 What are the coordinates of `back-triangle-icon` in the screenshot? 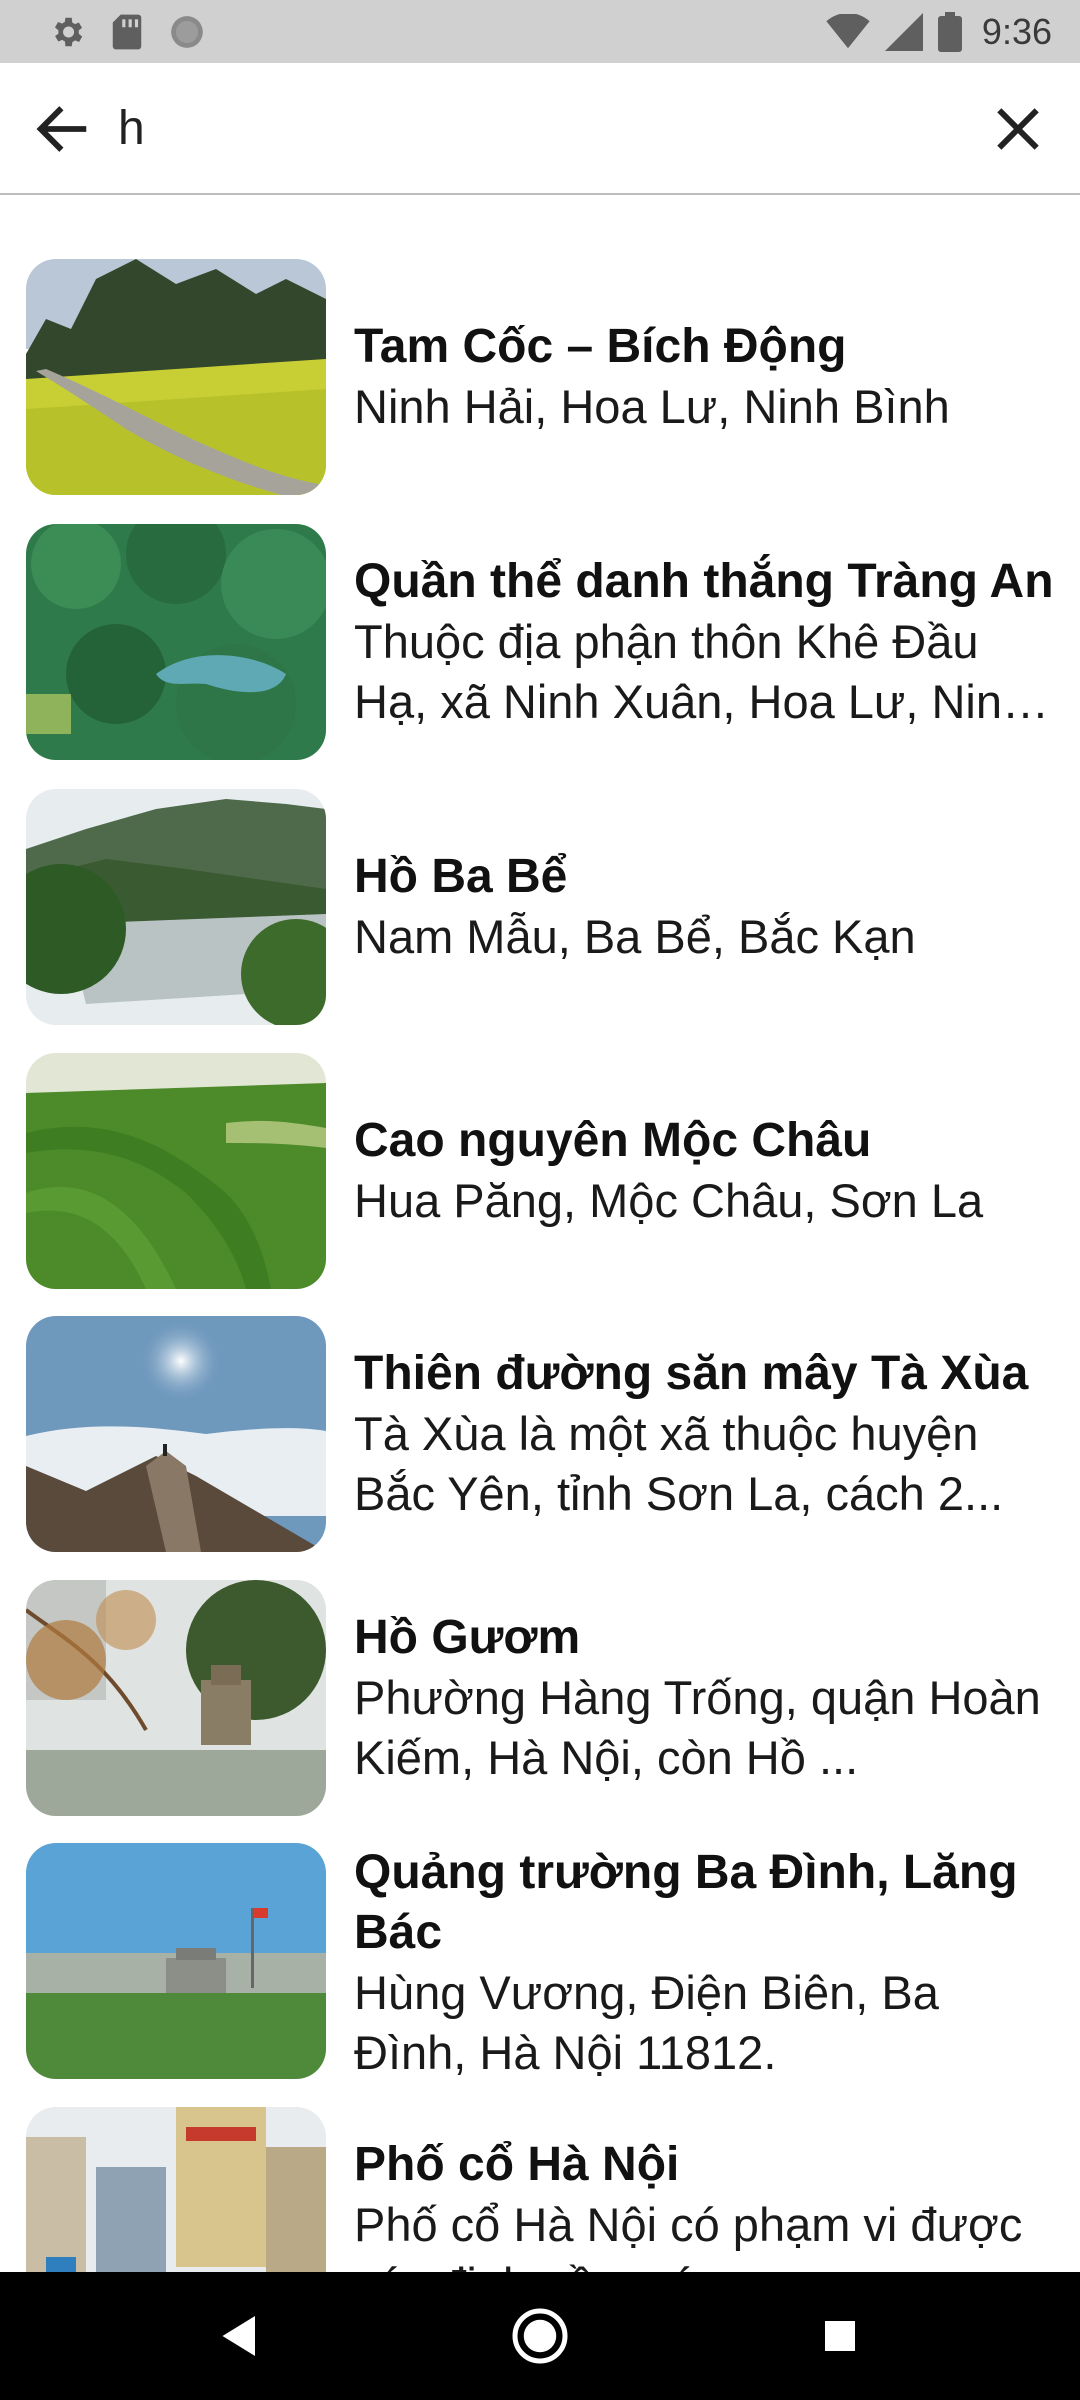 It's located at (238, 2336).